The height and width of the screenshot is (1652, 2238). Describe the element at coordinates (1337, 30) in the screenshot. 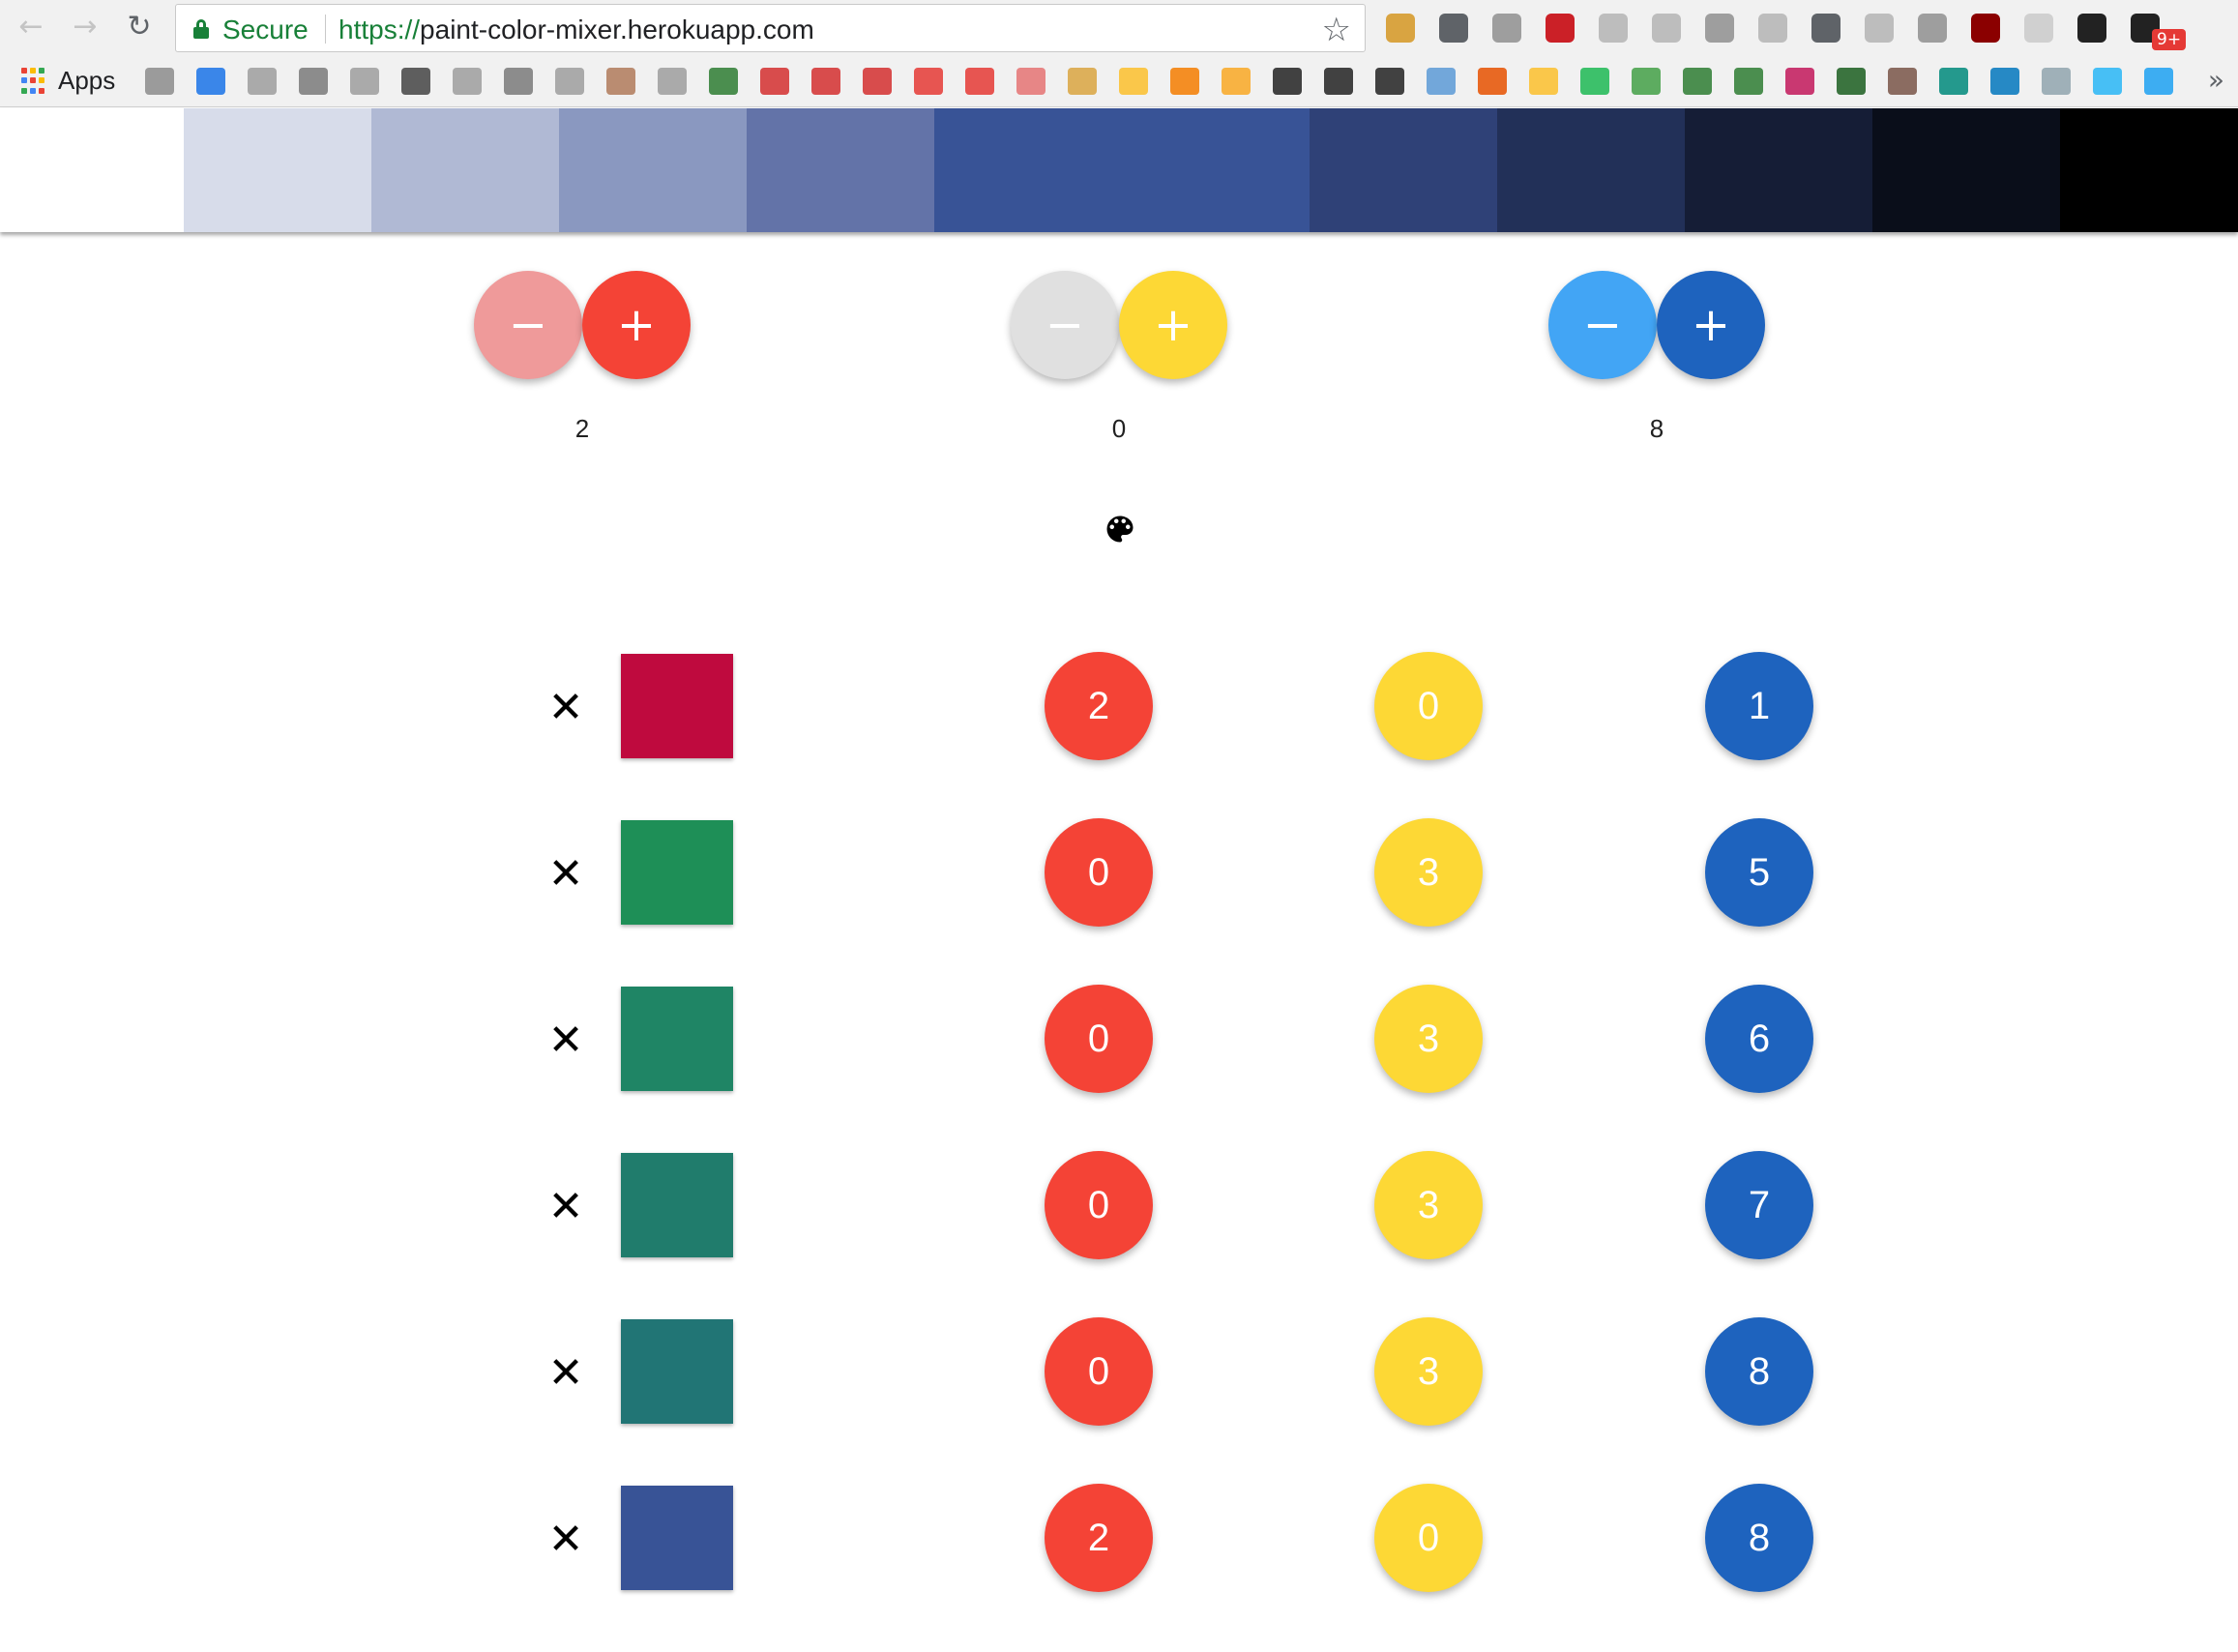

I see `bookmark-star-icon: ☆` at that location.